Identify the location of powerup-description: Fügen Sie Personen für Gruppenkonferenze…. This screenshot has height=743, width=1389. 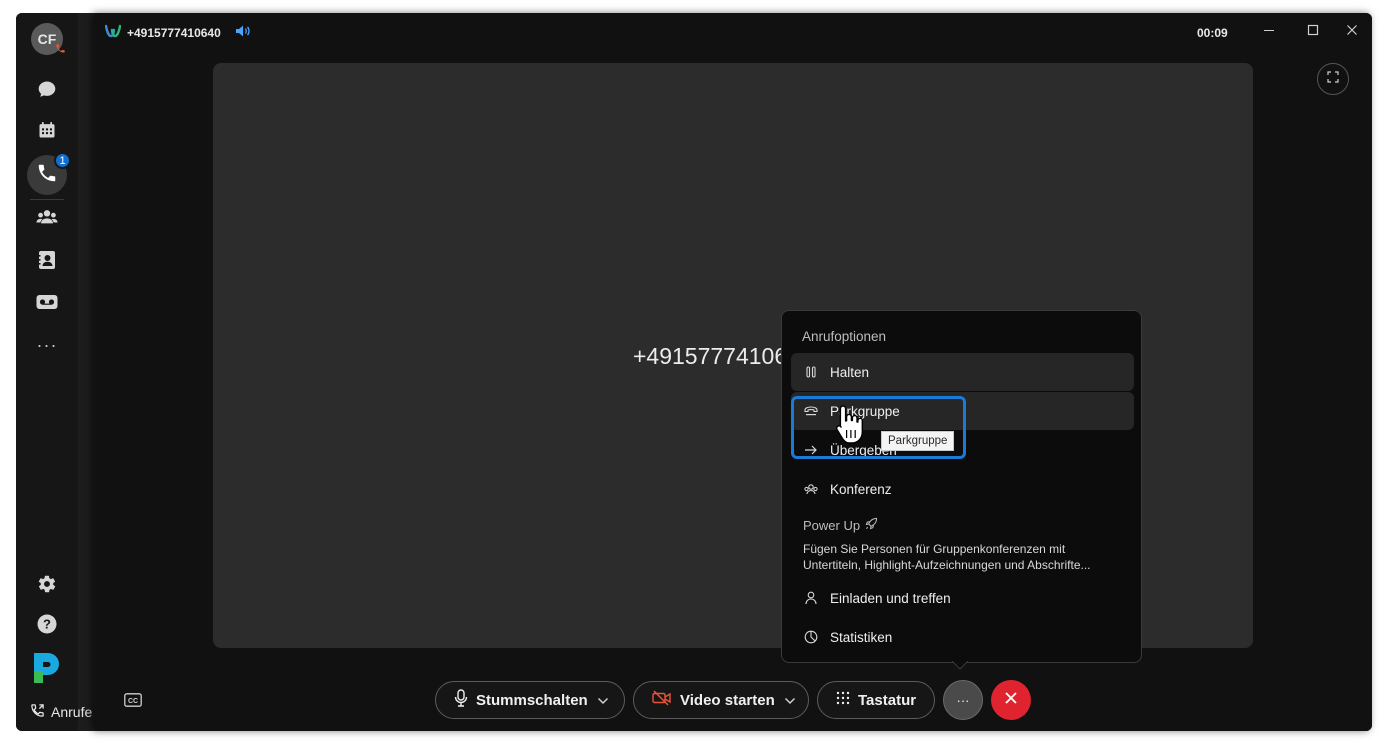
(963, 557).